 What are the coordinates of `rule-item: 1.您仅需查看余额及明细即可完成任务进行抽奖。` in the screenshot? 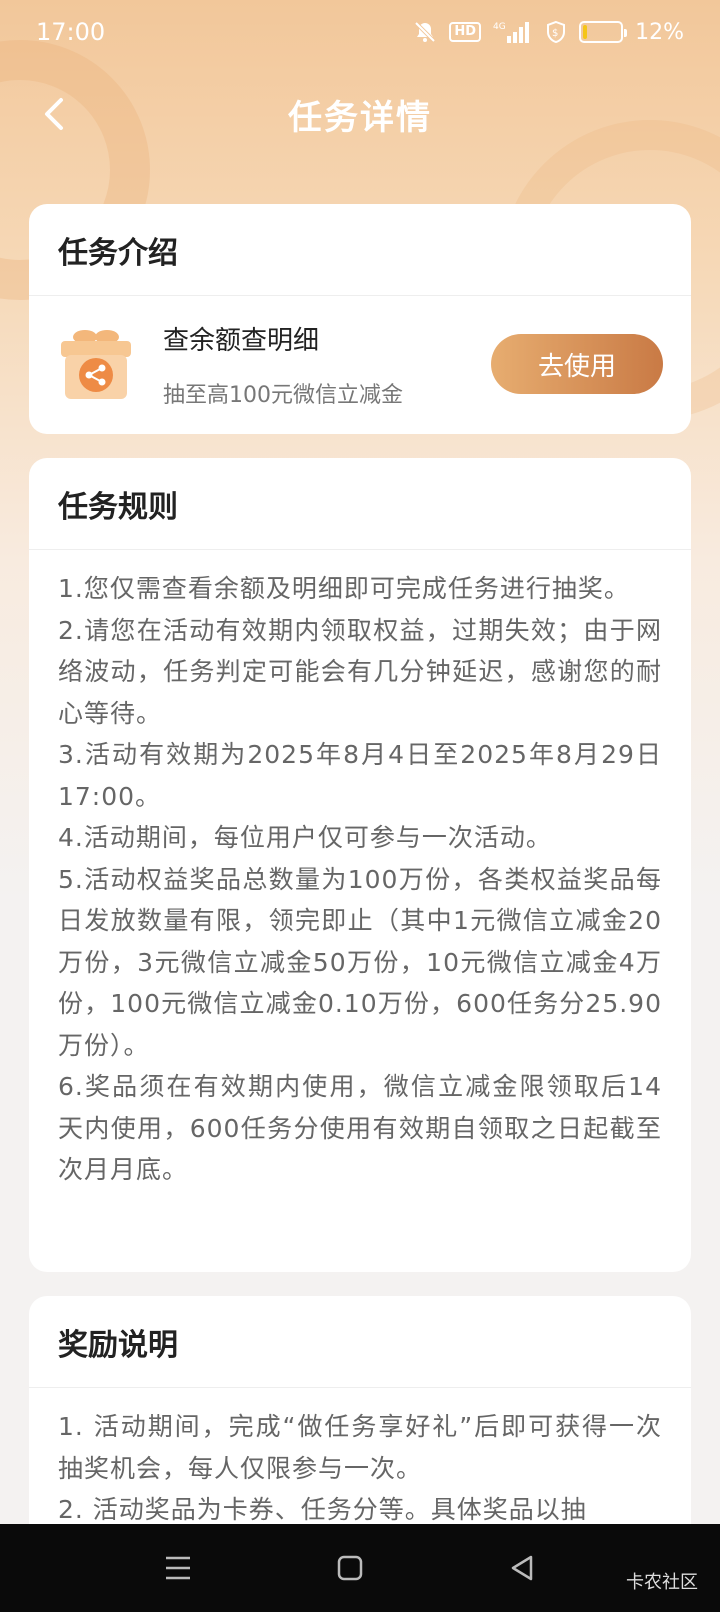 It's located at (344, 588).